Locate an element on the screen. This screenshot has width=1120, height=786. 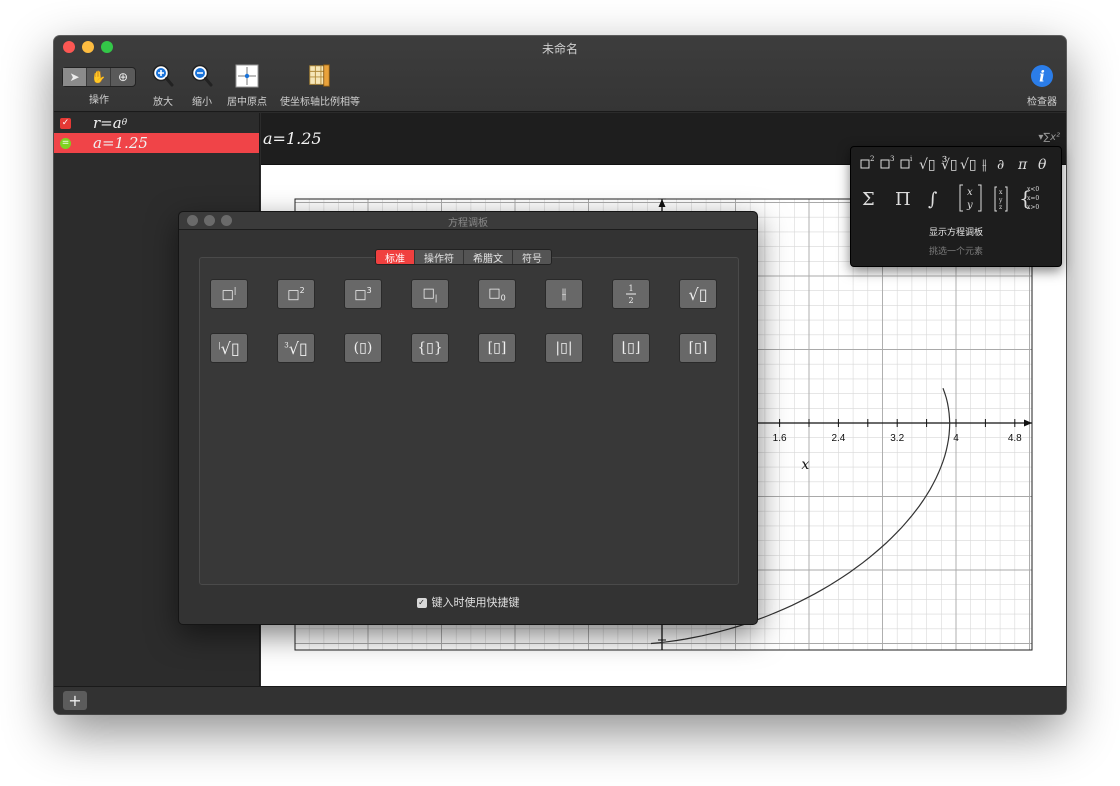
equation-row: ✓ r=a θ is located at coordinates (156, 123).